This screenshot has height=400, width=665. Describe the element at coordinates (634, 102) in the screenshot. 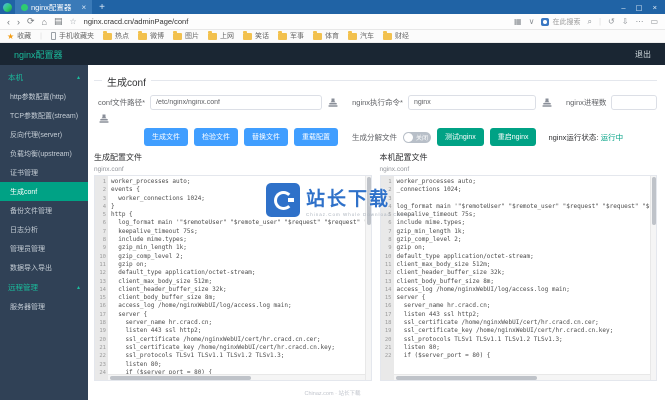

I see `nginx-worker-input` at that location.